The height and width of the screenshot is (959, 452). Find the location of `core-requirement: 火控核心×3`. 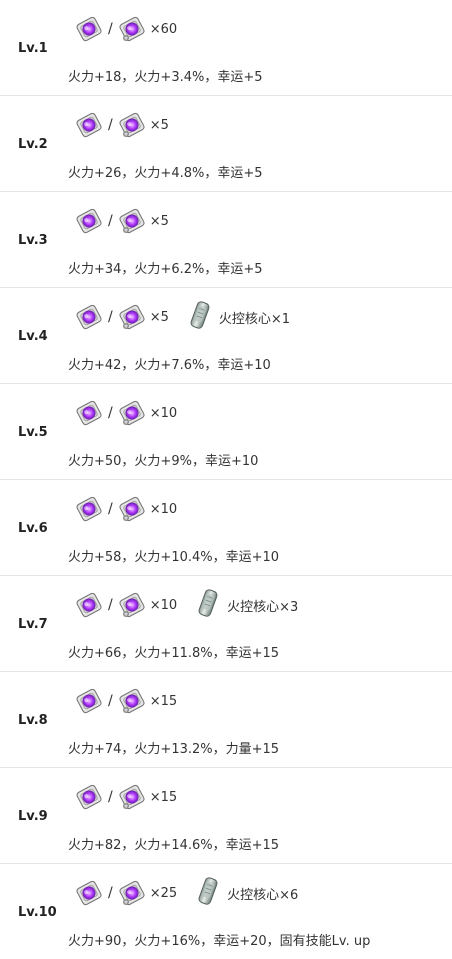

core-requirement: 火控核心×3 is located at coordinates (246, 605).